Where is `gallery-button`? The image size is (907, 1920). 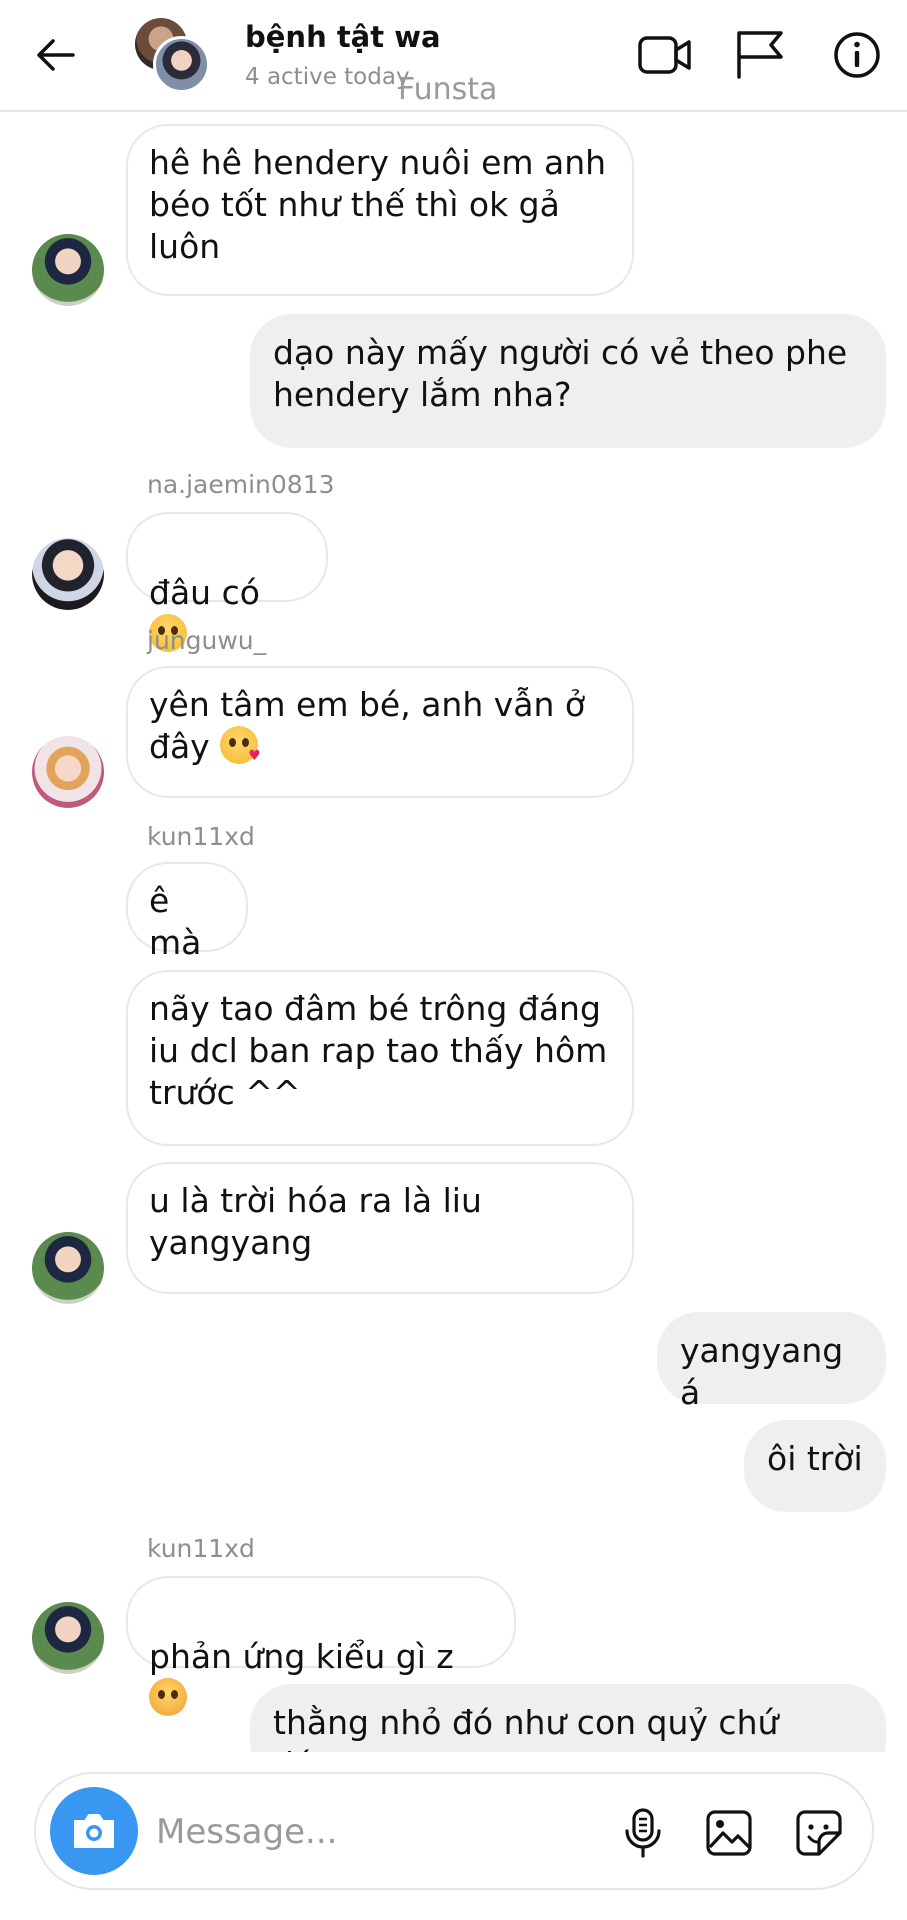 gallery-button is located at coordinates (729, 1833).